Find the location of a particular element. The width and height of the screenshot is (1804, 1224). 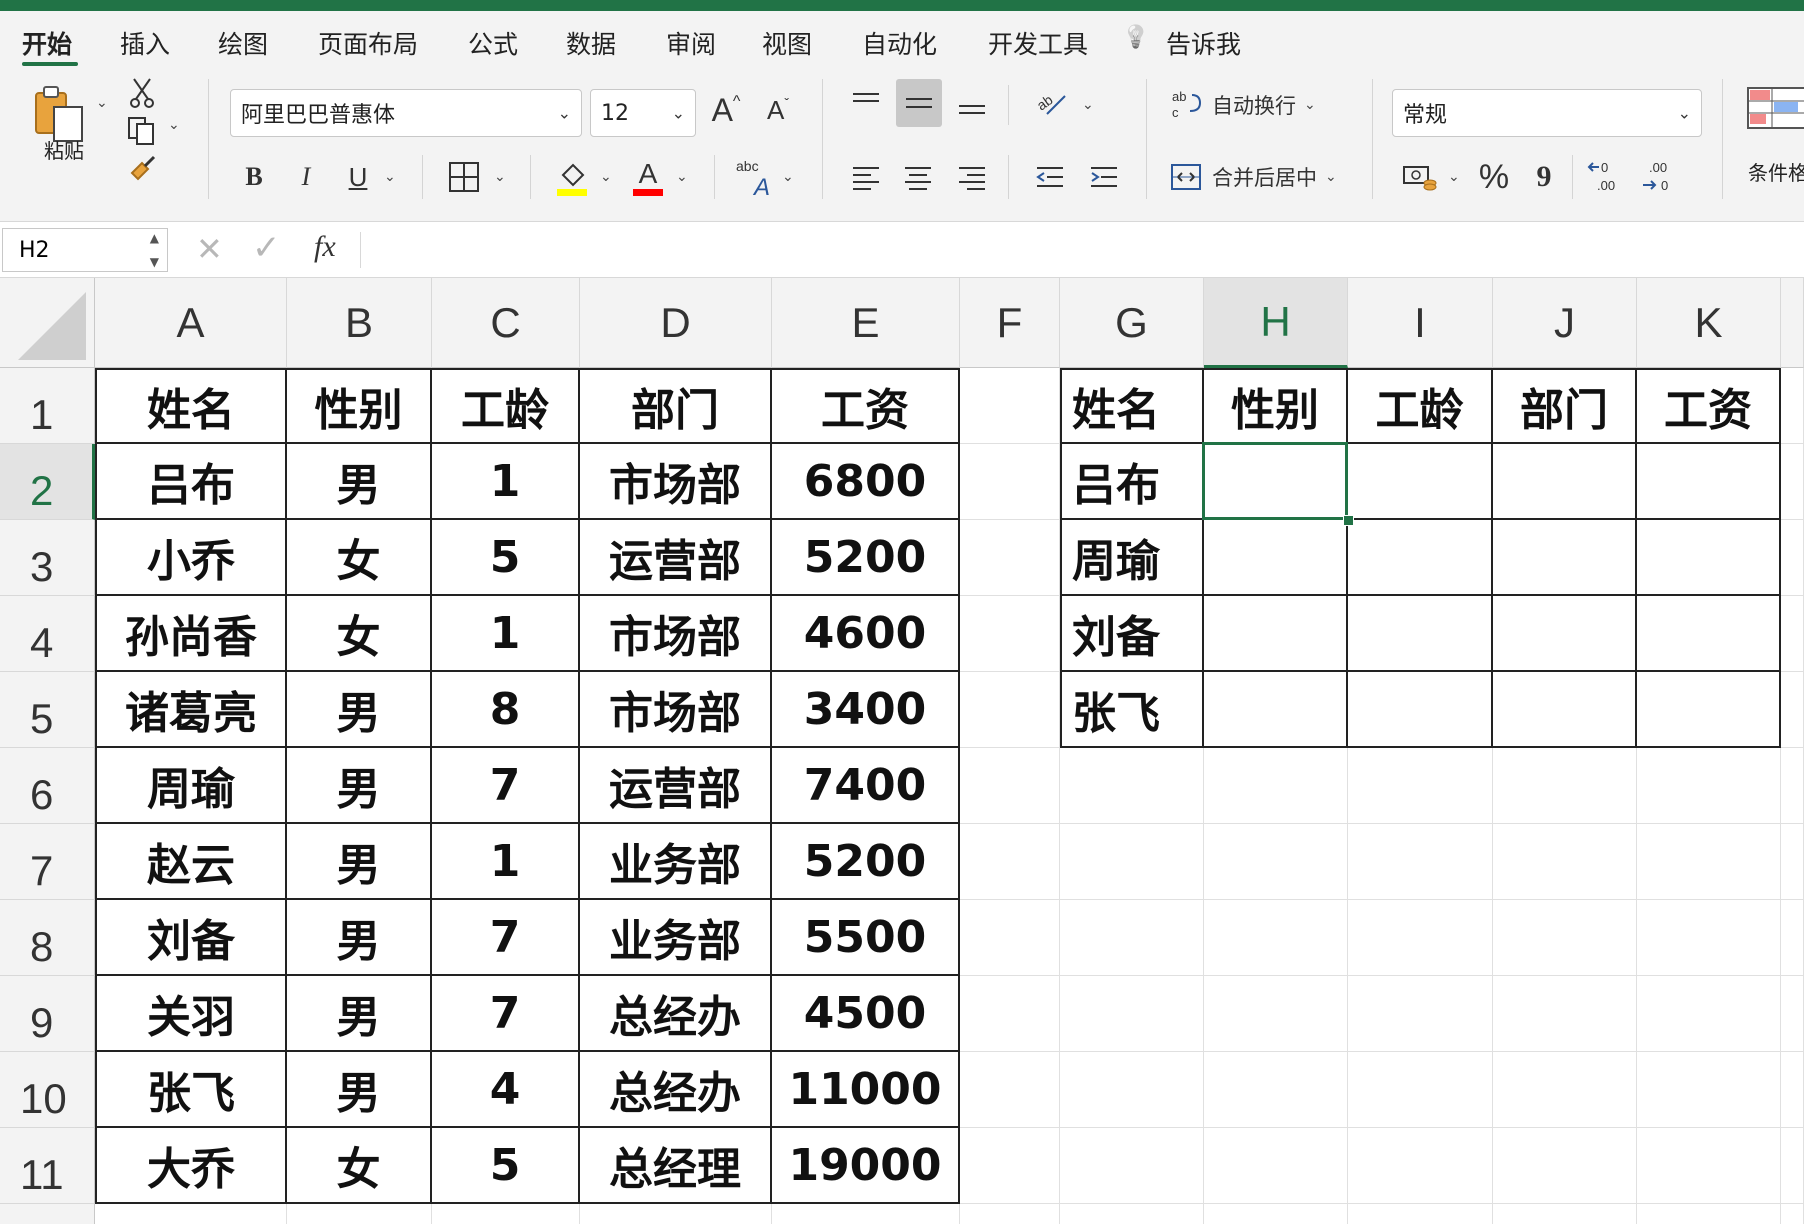

orientation-button: ab is located at coordinates (1052, 103).